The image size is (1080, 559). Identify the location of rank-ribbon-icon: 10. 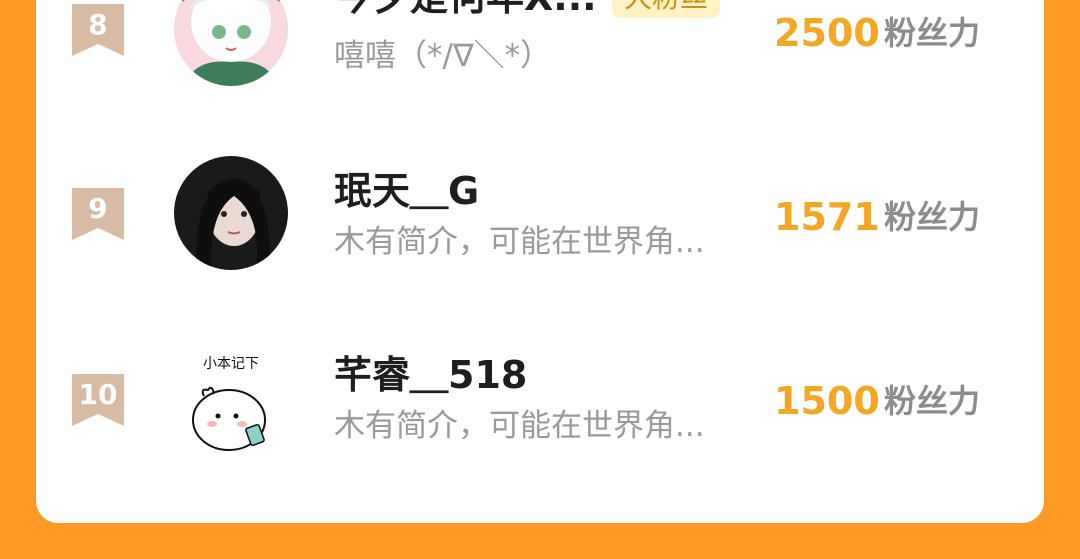
(98, 400).